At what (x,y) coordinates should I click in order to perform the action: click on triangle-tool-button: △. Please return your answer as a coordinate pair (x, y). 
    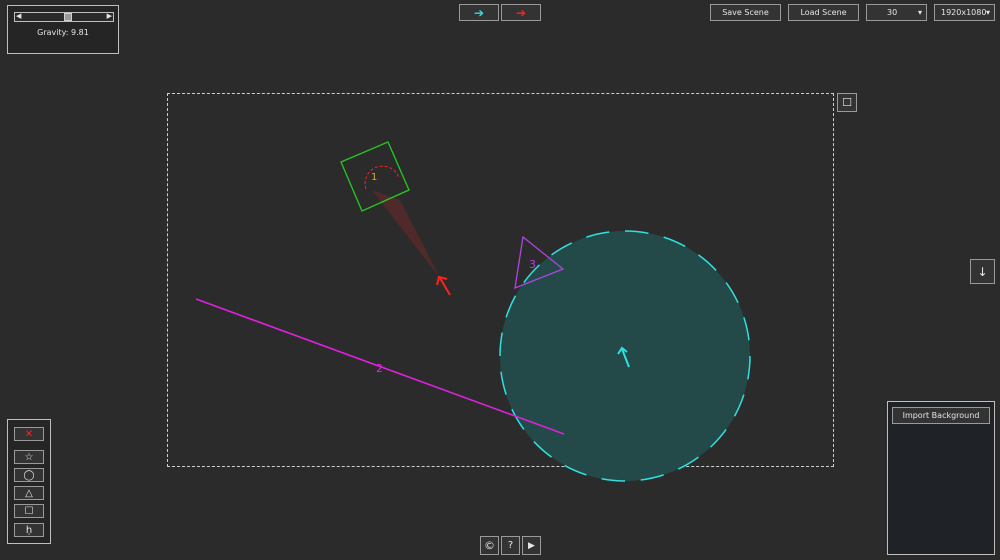
    Looking at the image, I should click on (29, 493).